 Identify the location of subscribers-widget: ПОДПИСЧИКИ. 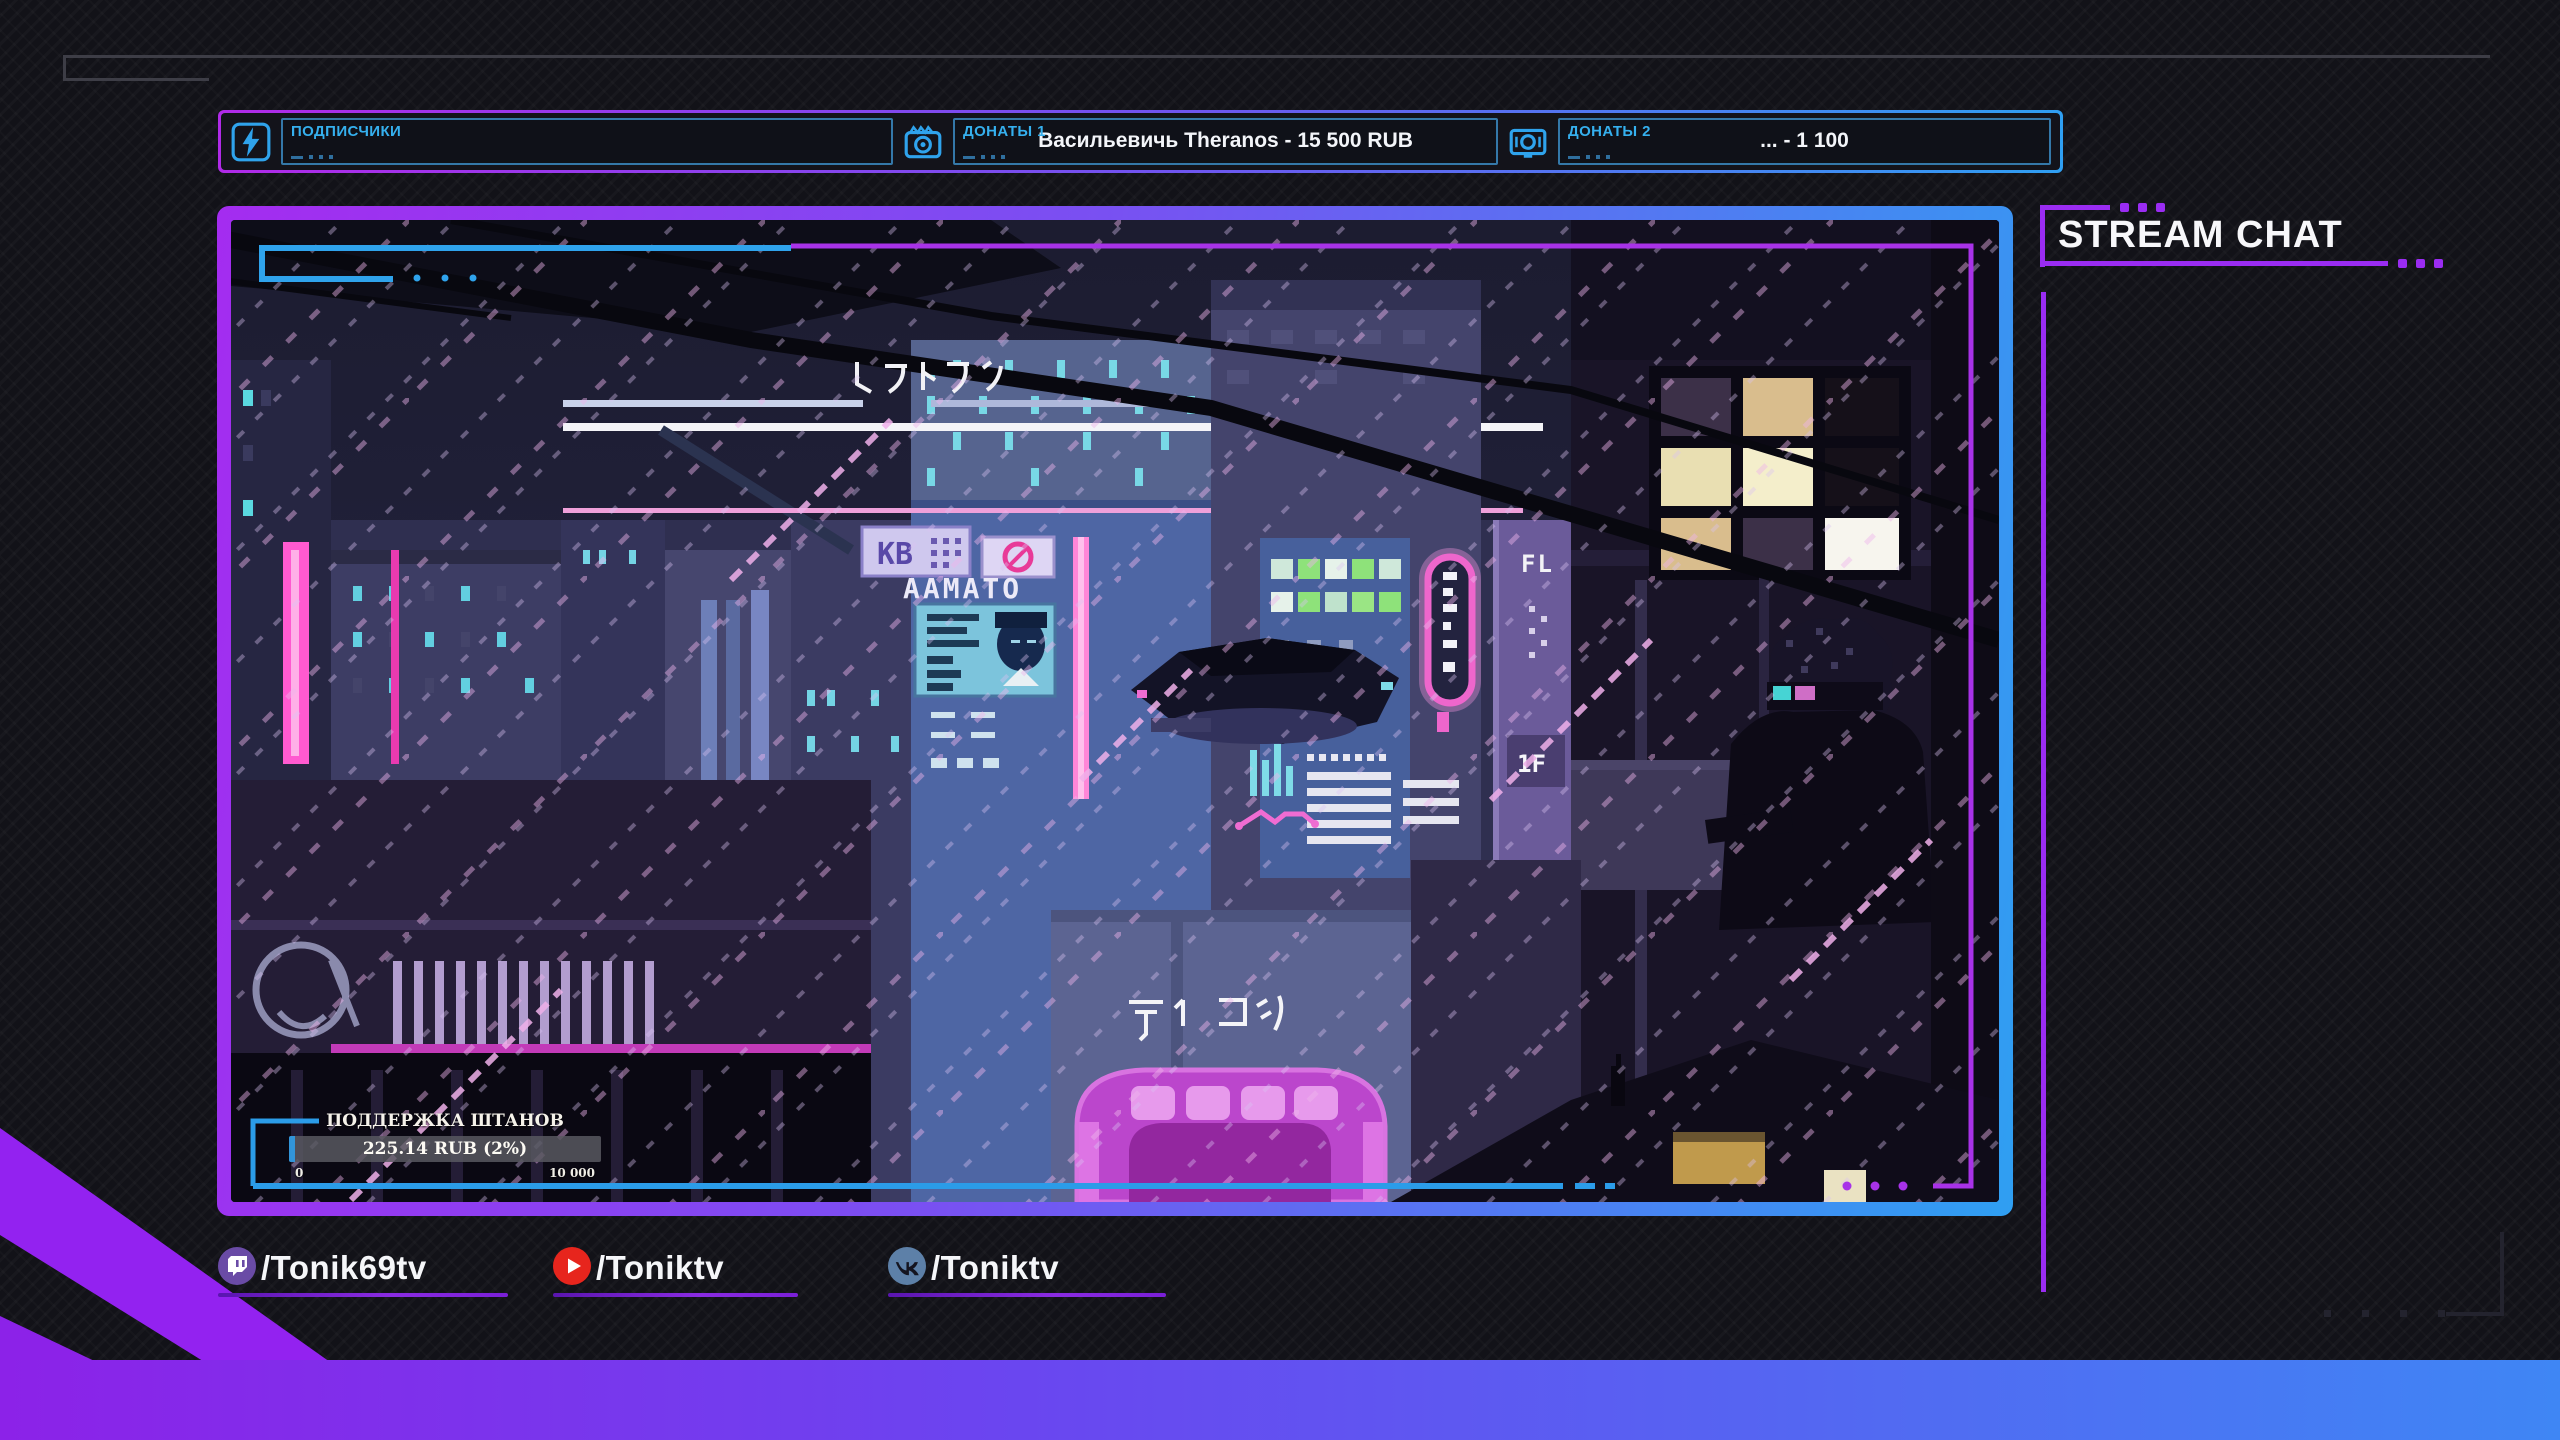
(587, 141).